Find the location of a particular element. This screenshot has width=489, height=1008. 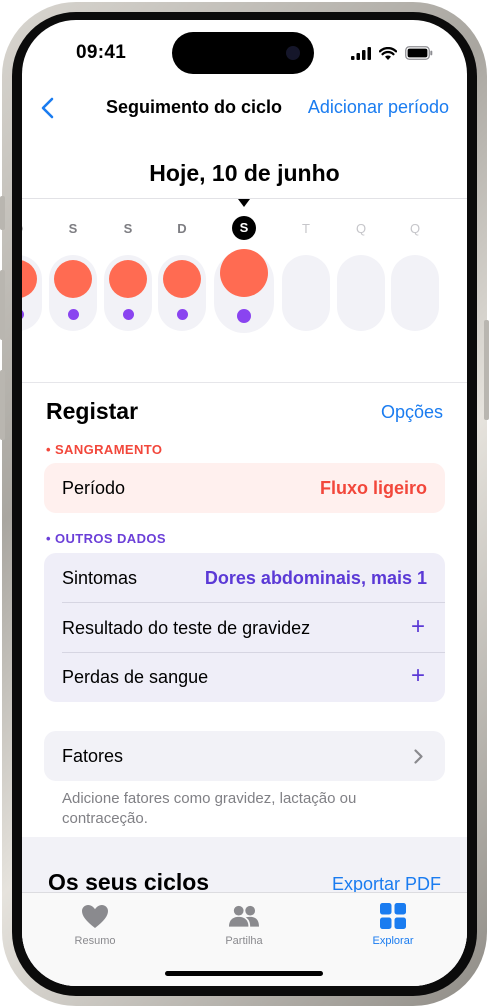

factors-card: Fatores is located at coordinates (244, 756).